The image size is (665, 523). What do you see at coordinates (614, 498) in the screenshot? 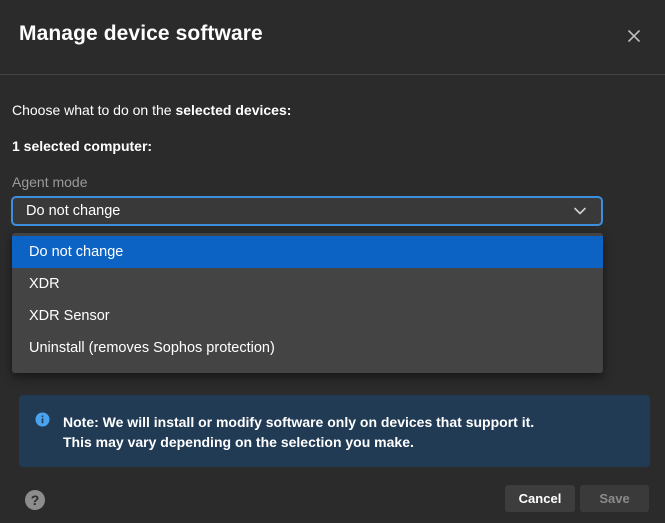
I see `save-button: Save` at bounding box center [614, 498].